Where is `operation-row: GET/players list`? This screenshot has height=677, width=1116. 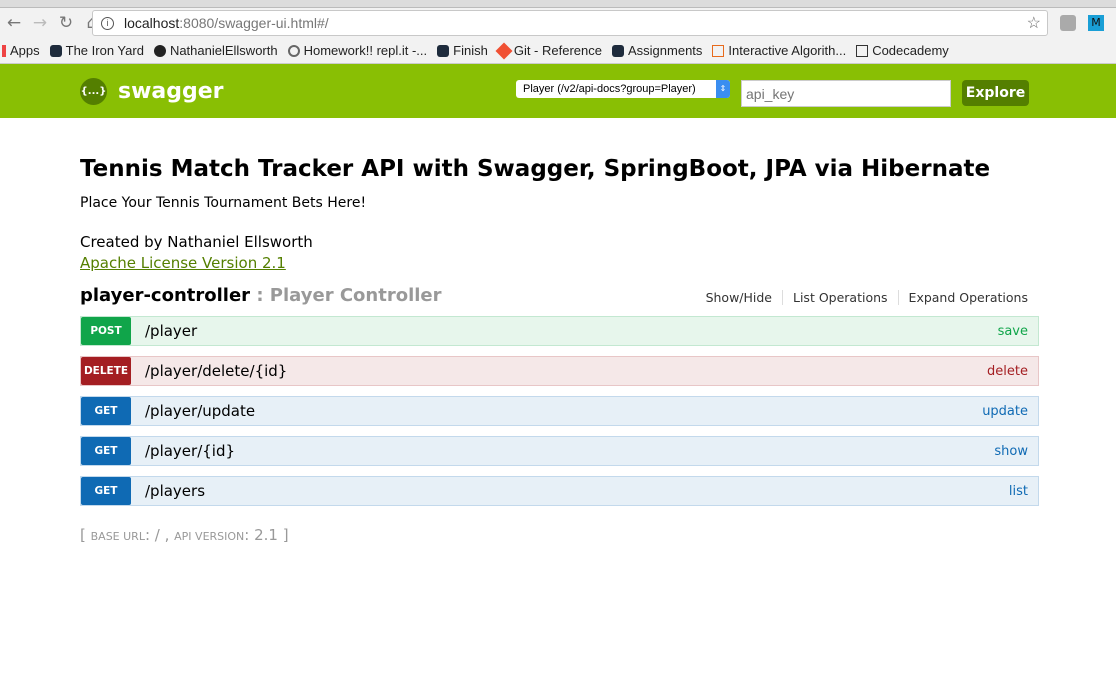 operation-row: GET/players list is located at coordinates (559, 491).